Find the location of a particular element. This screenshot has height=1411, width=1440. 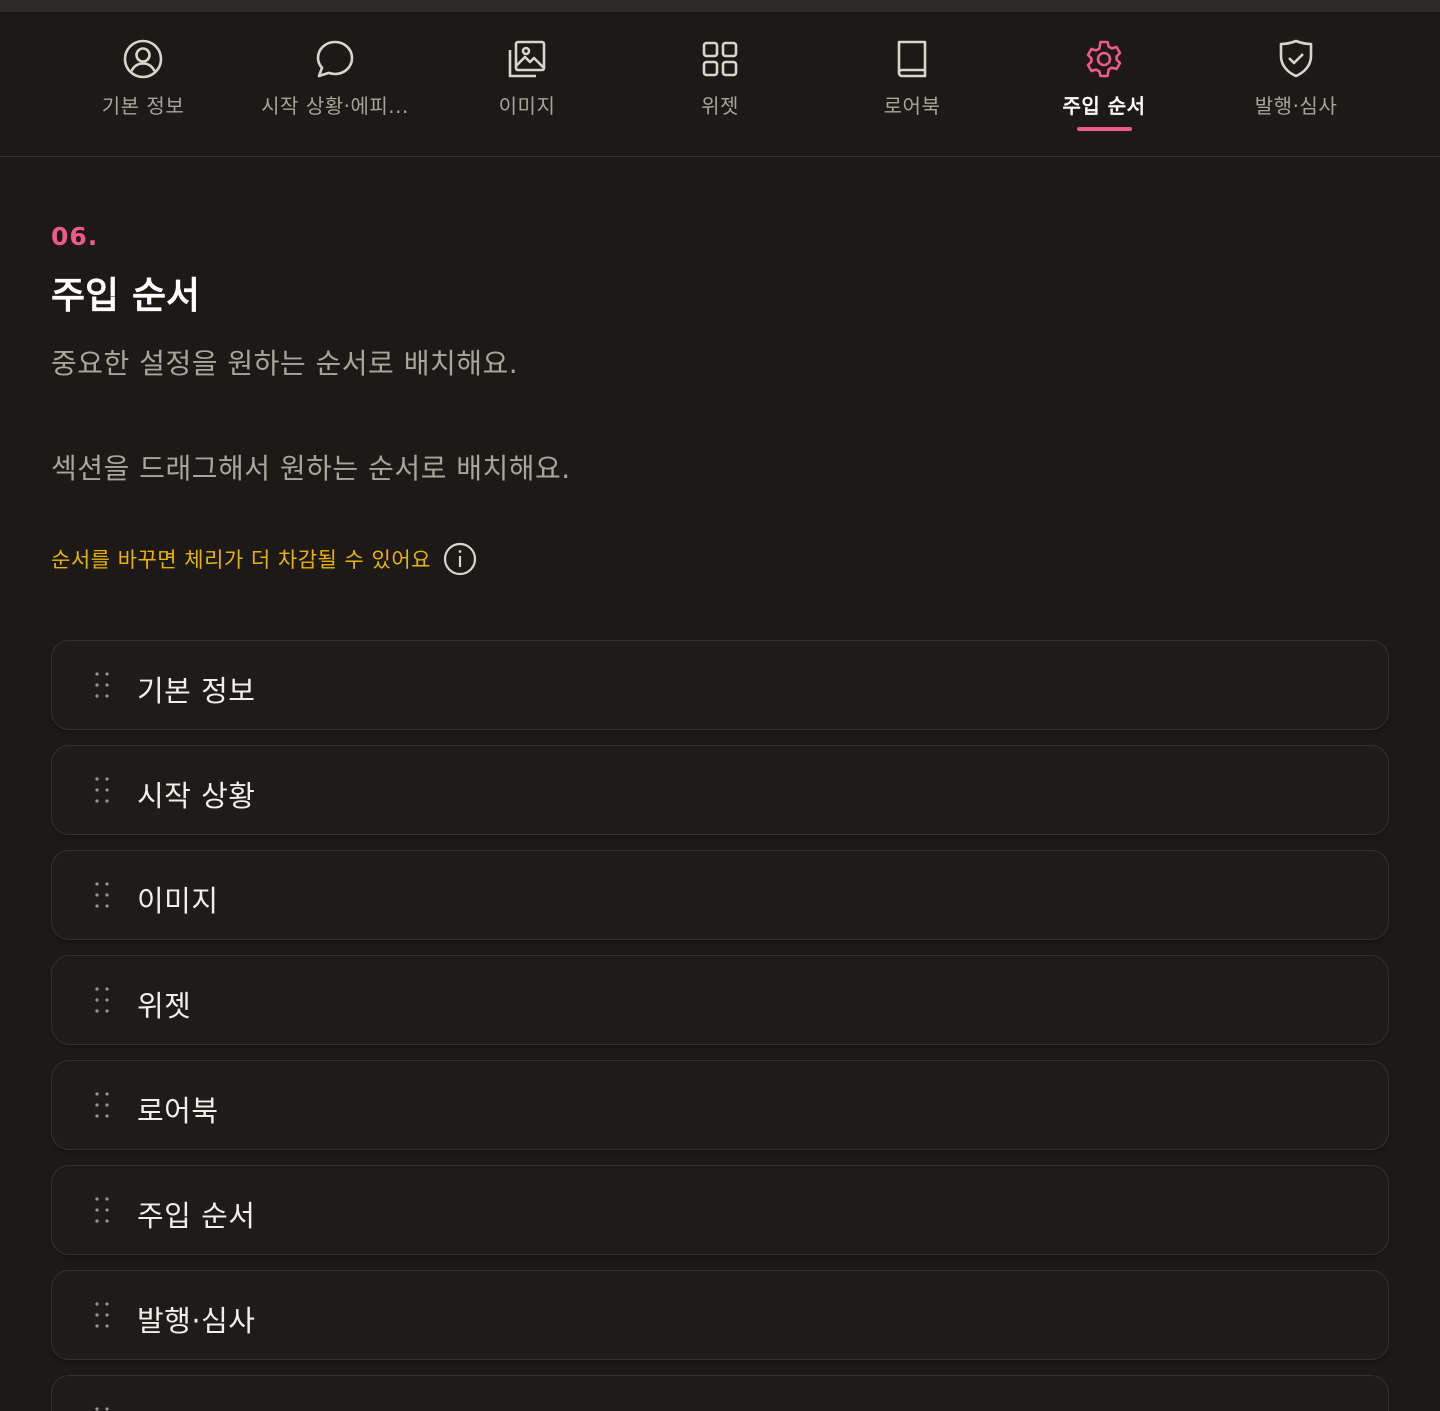

user-circle-icon is located at coordinates (143, 59).